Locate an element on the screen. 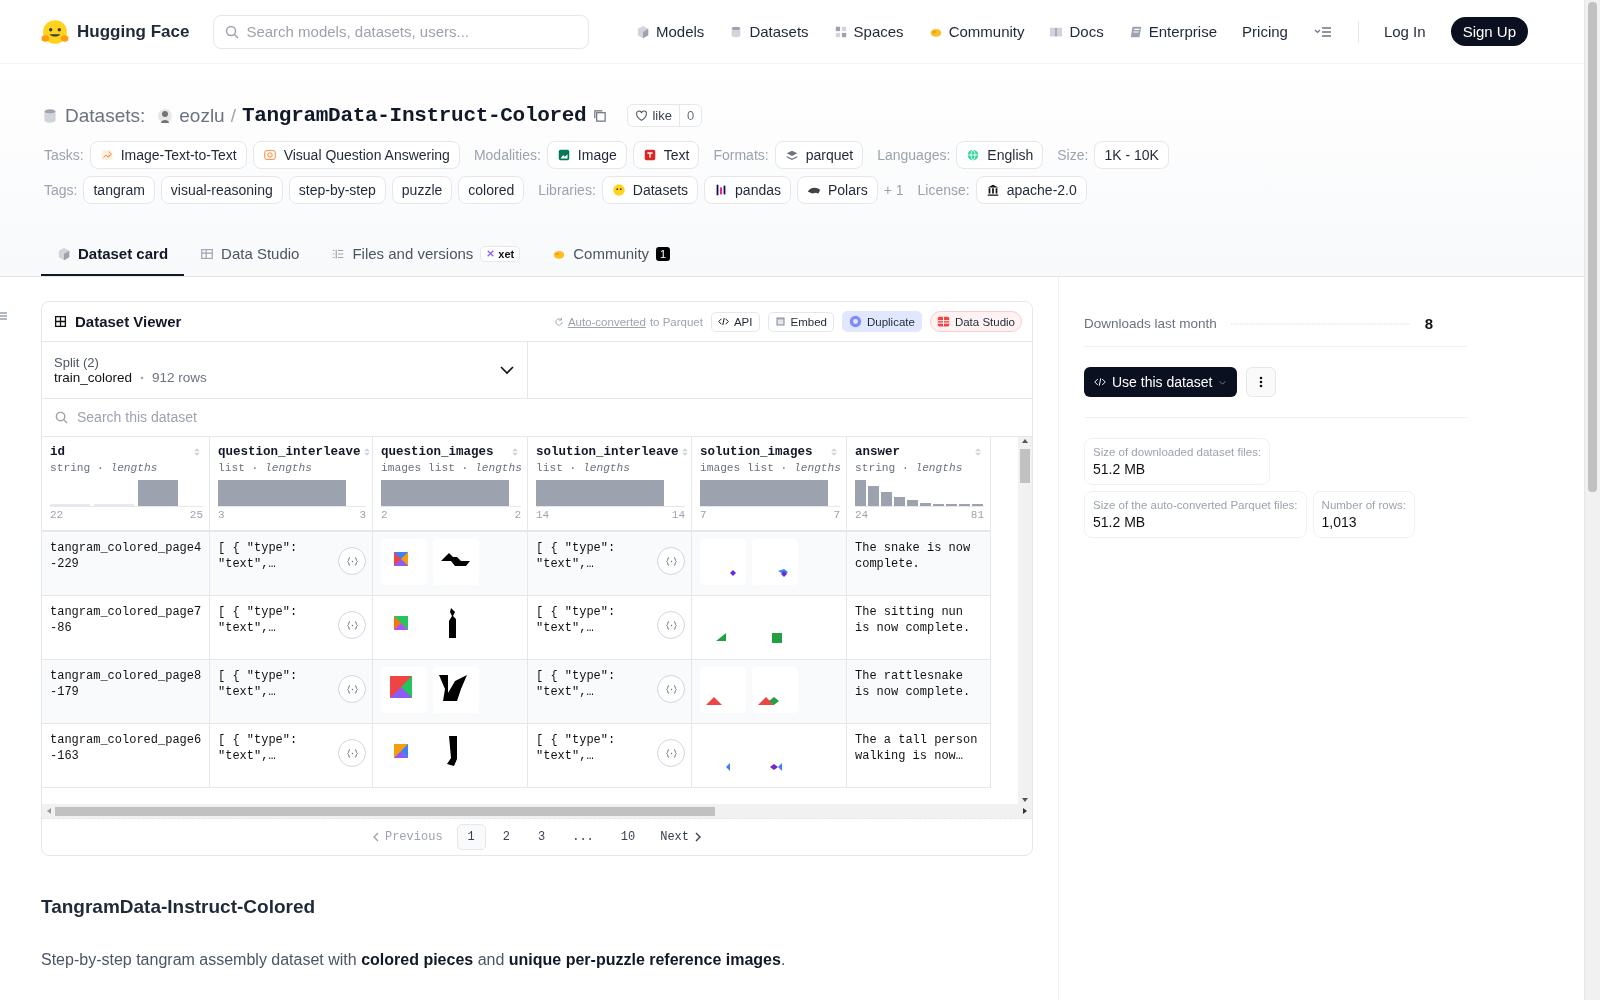  column-header: question_images images list · lengths 2 2 is located at coordinates (450, 484).